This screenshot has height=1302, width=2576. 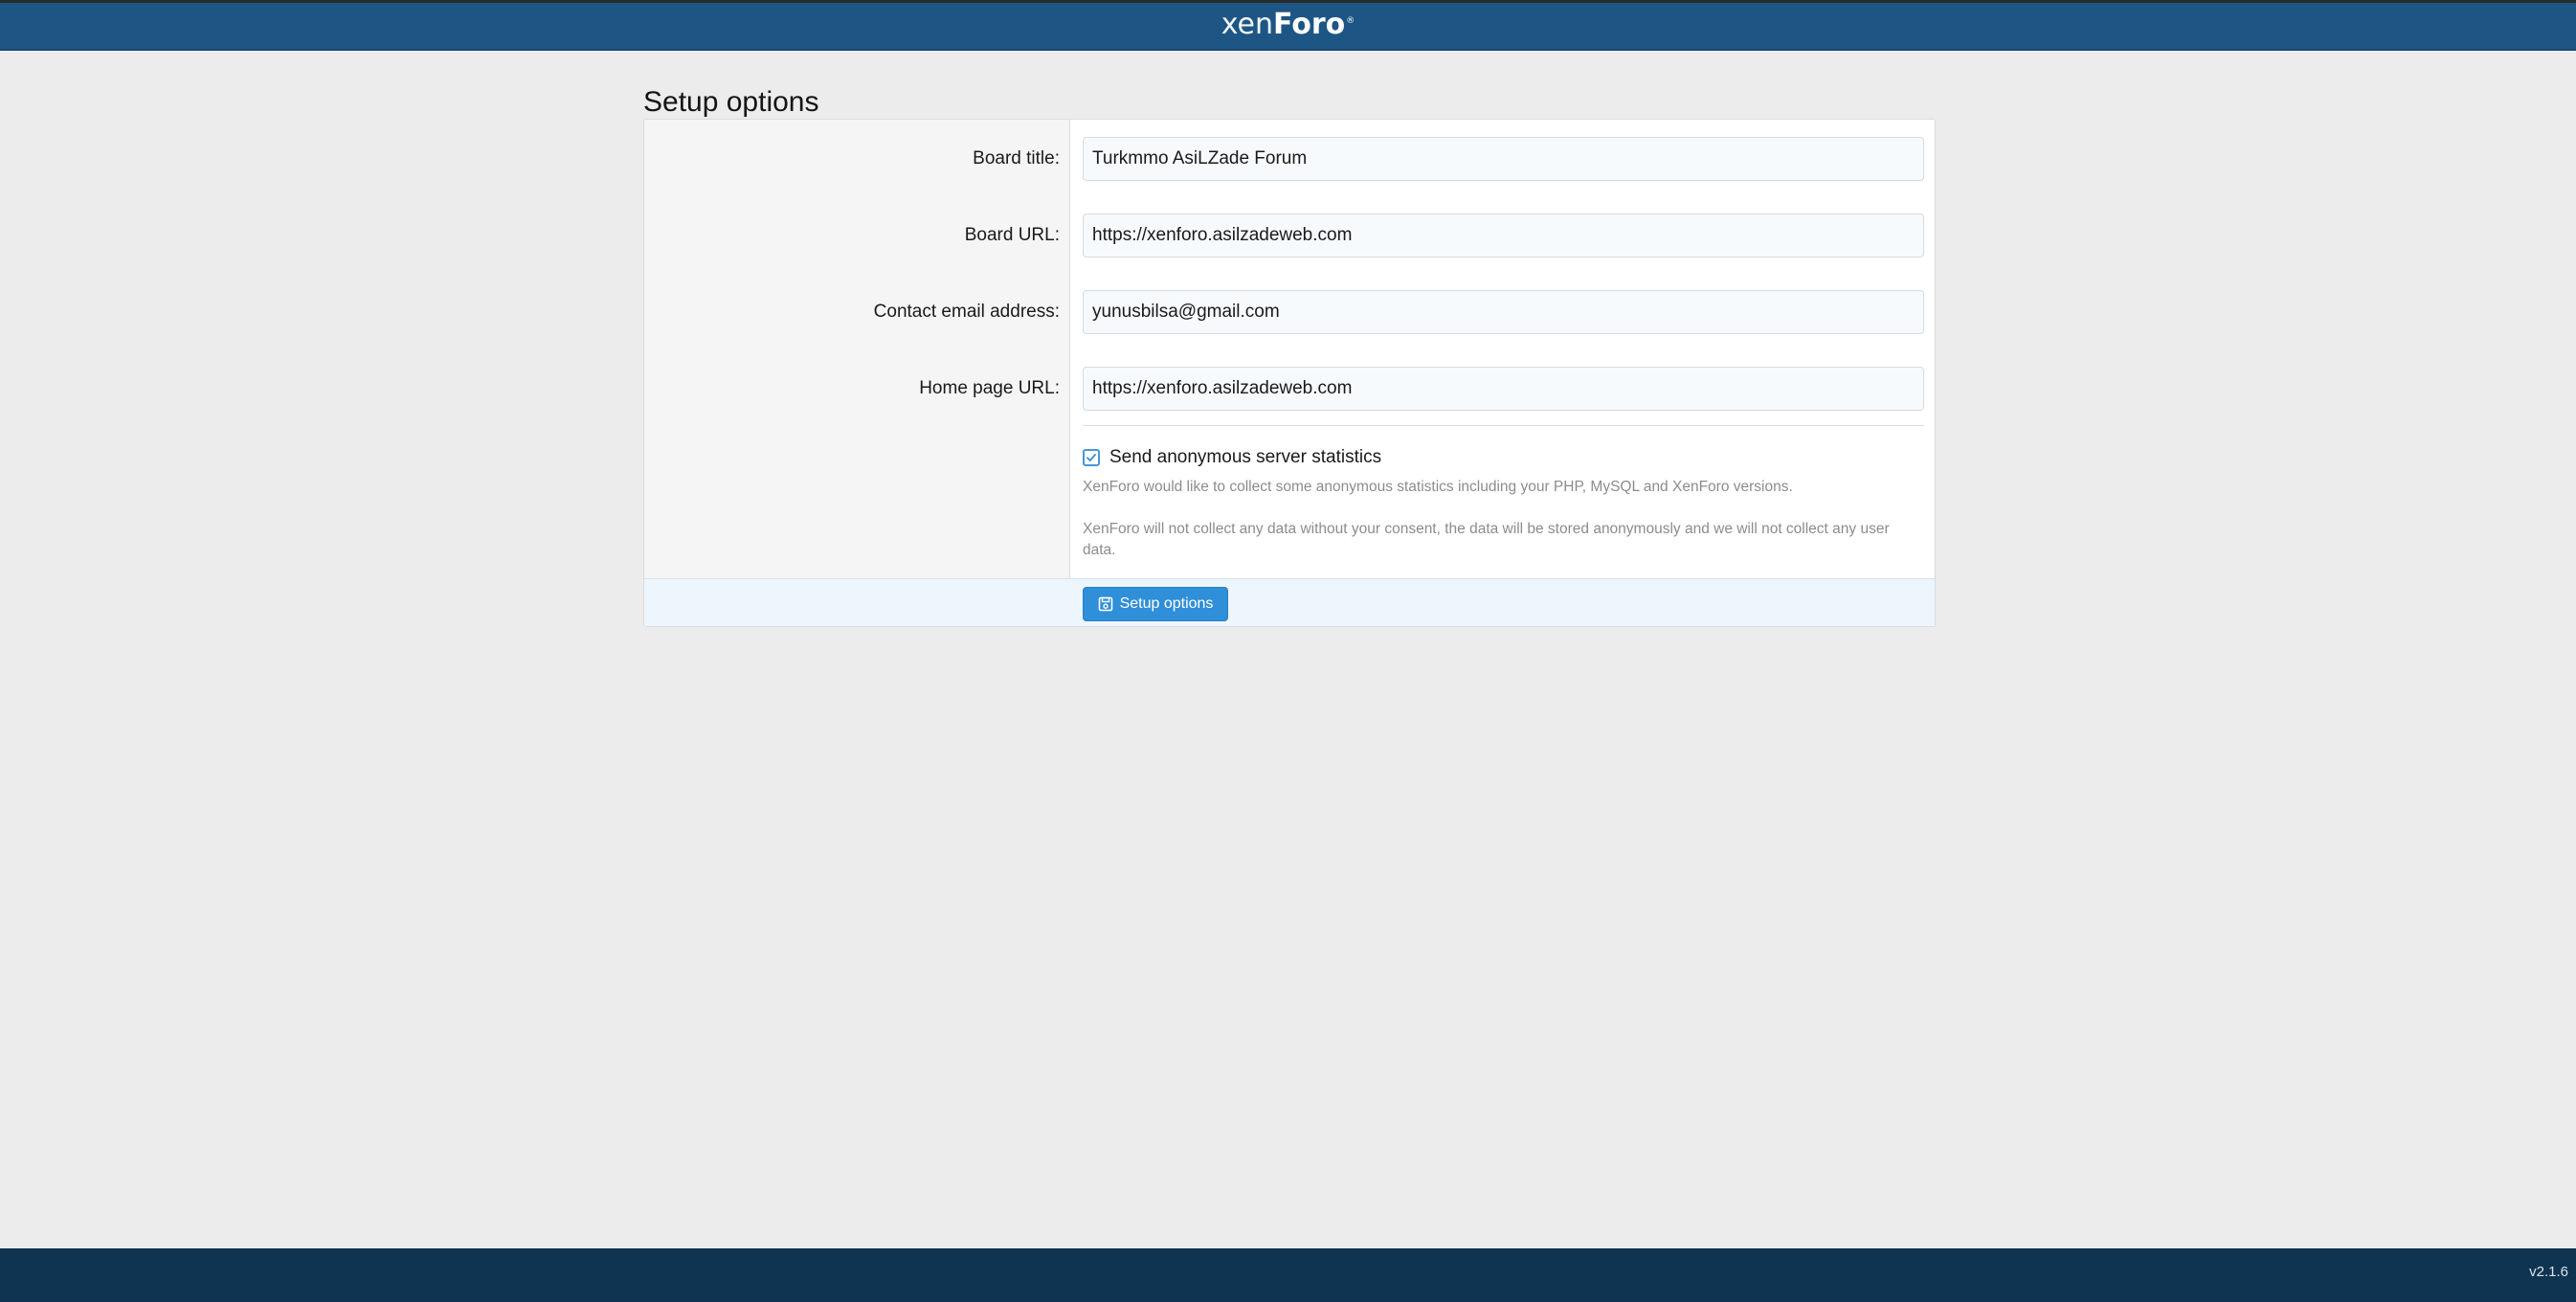 What do you see at coordinates (1504, 312) in the screenshot?
I see `contact-email-input` at bounding box center [1504, 312].